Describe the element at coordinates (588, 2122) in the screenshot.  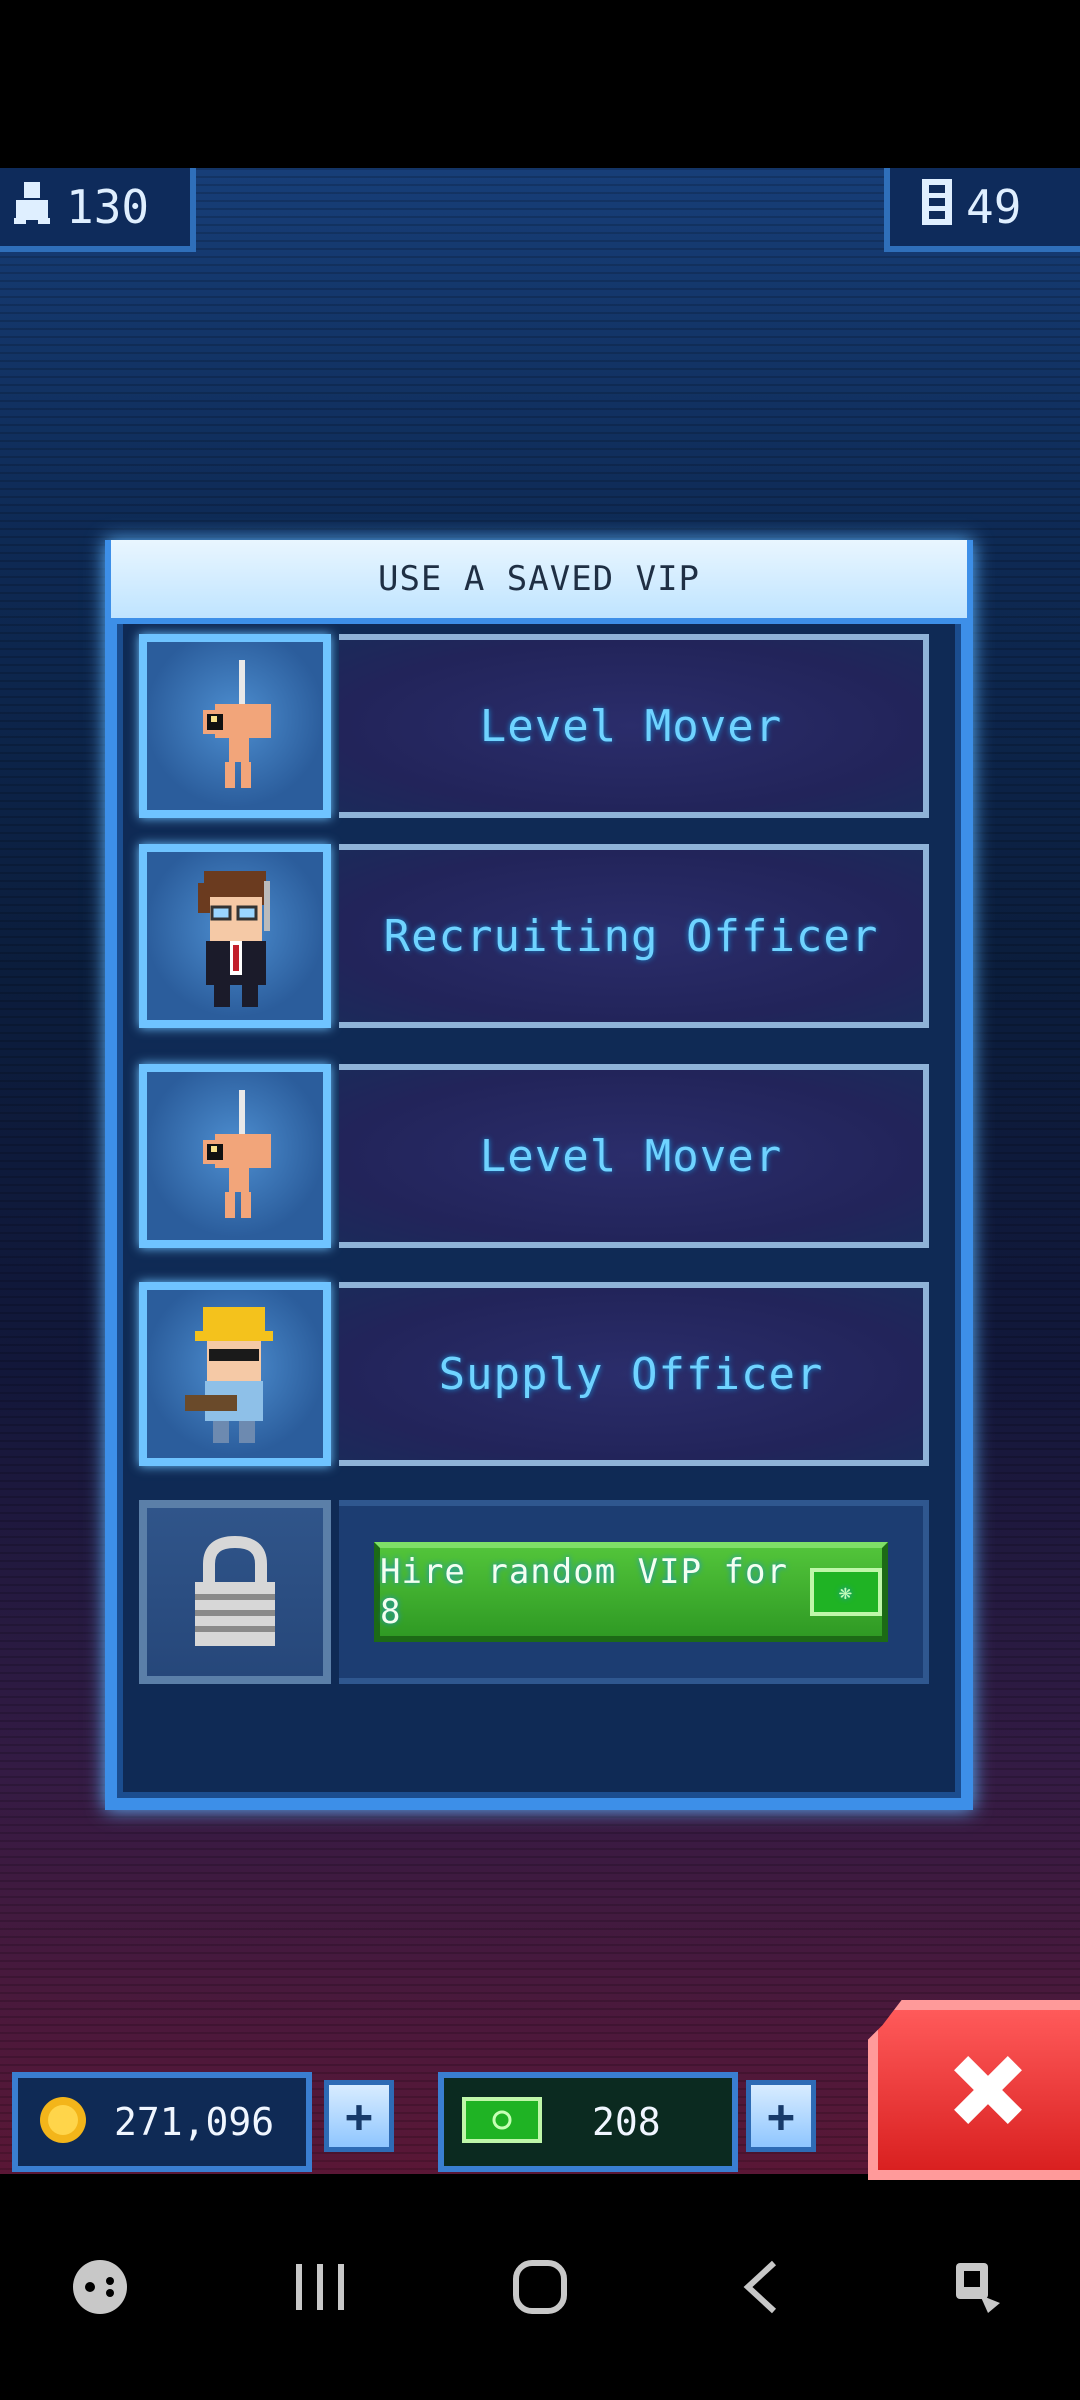
I see `bux-display: 208` at that location.